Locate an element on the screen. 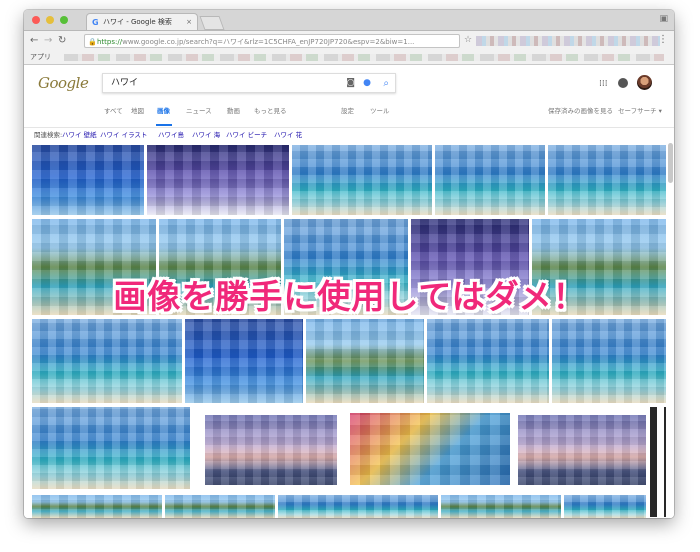 This screenshot has width=700, height=552. tab-tools: ツール is located at coordinates (380, 110).